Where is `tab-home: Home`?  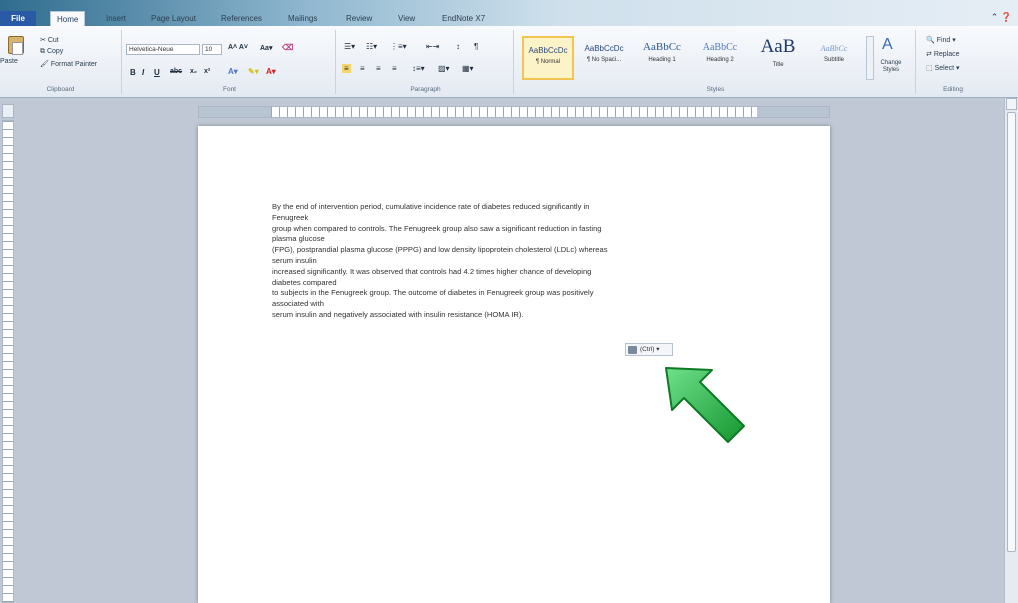 tab-home: Home is located at coordinates (68, 18).